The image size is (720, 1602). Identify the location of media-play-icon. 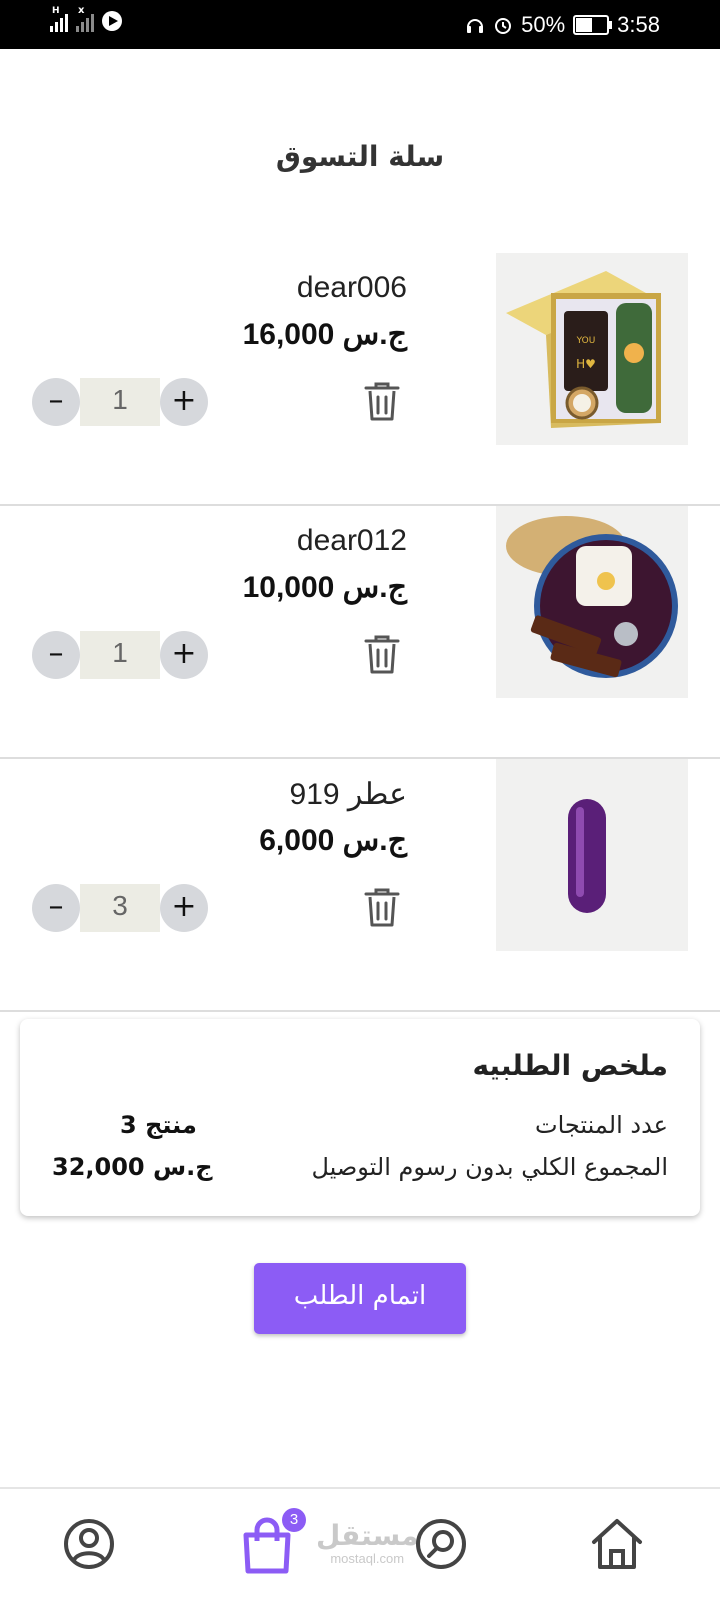
(112, 21).